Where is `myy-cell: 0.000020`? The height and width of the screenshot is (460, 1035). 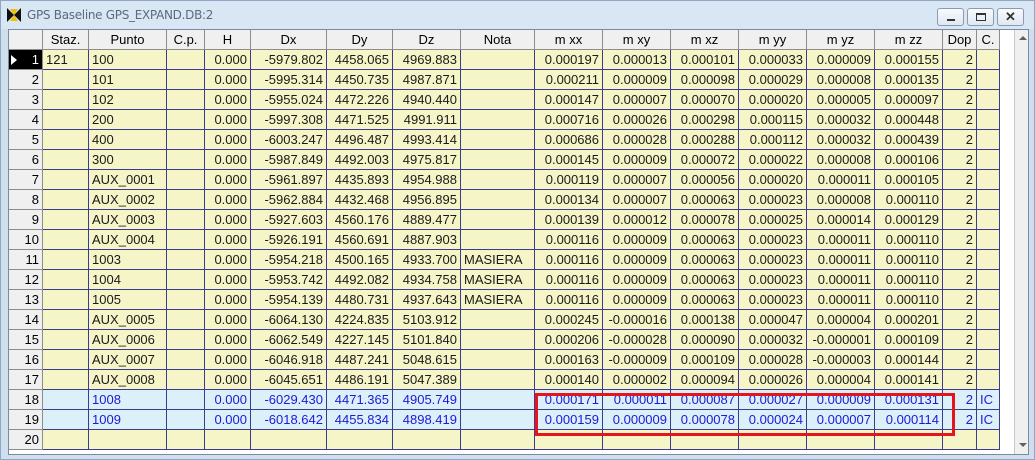
myy-cell: 0.000020 is located at coordinates (773, 100).